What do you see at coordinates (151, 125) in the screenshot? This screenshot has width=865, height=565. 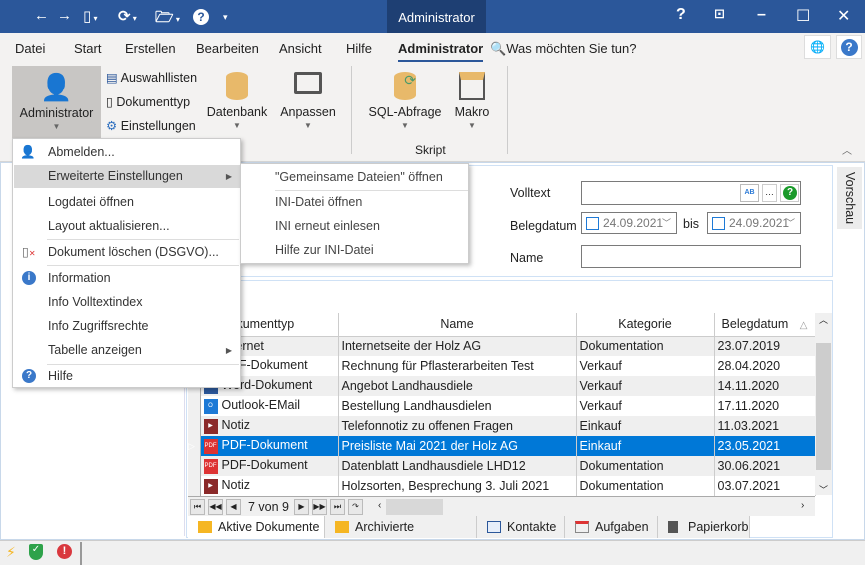 I see `einstellungen-button: ⚙ Einstellungen` at bounding box center [151, 125].